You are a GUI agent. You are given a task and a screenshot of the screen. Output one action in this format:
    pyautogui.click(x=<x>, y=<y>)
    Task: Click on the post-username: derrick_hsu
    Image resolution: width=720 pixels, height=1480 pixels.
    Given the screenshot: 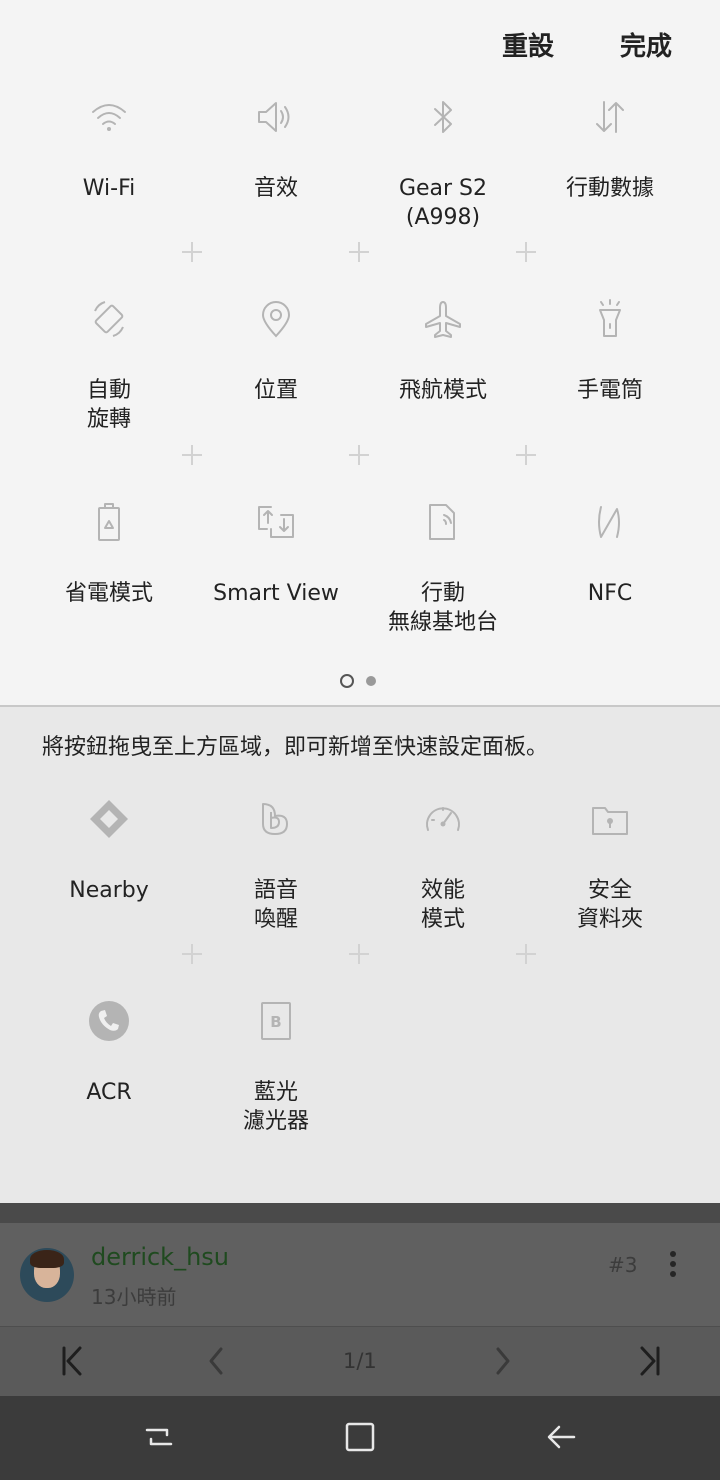 What is the action you would take?
    pyautogui.click(x=160, y=1257)
    